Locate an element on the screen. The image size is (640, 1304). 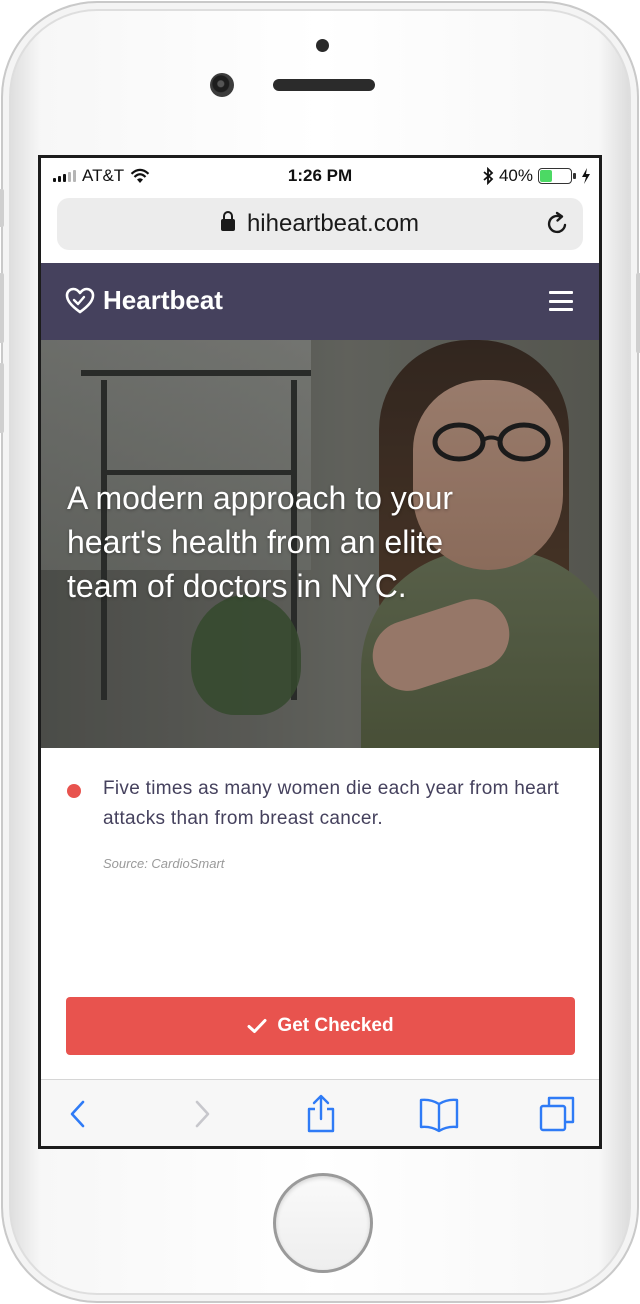
heart-logo-icon is located at coordinates (80, 300).